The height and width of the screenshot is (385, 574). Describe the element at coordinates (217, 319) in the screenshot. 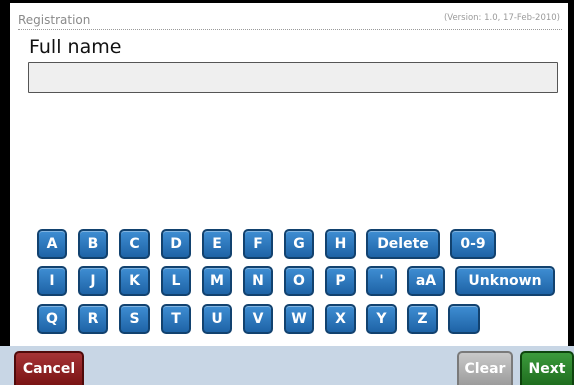

I see `key-u: U` at that location.